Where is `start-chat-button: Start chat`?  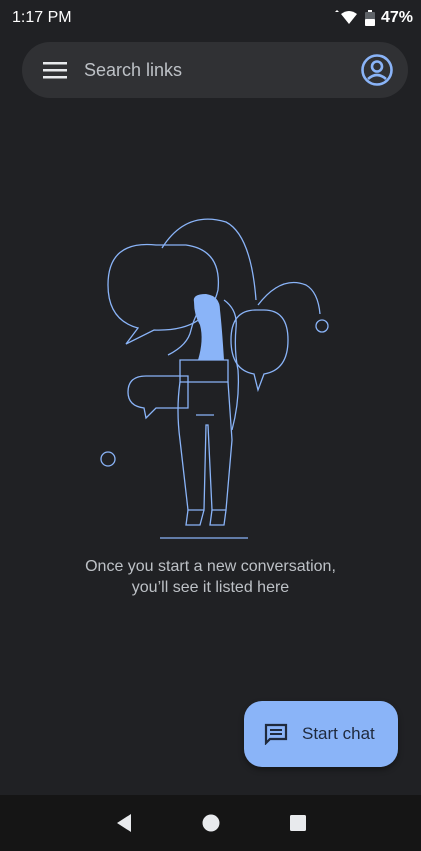
start-chat-button: Start chat is located at coordinates (321, 734).